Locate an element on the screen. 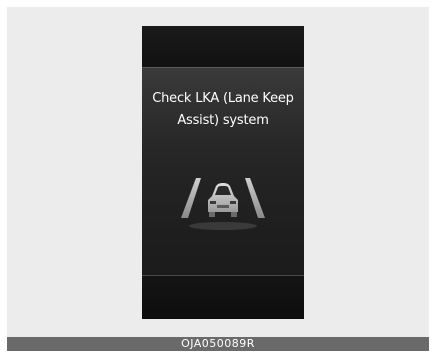 The height and width of the screenshot is (353, 436). display-bottom-band is located at coordinates (223, 297).